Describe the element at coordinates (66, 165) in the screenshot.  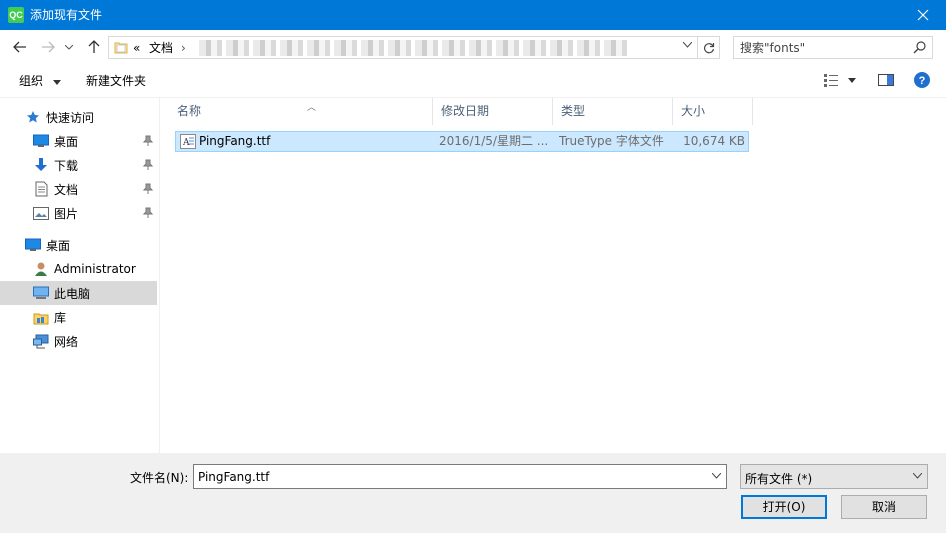
I see `sidebar-item-label: 下载` at that location.